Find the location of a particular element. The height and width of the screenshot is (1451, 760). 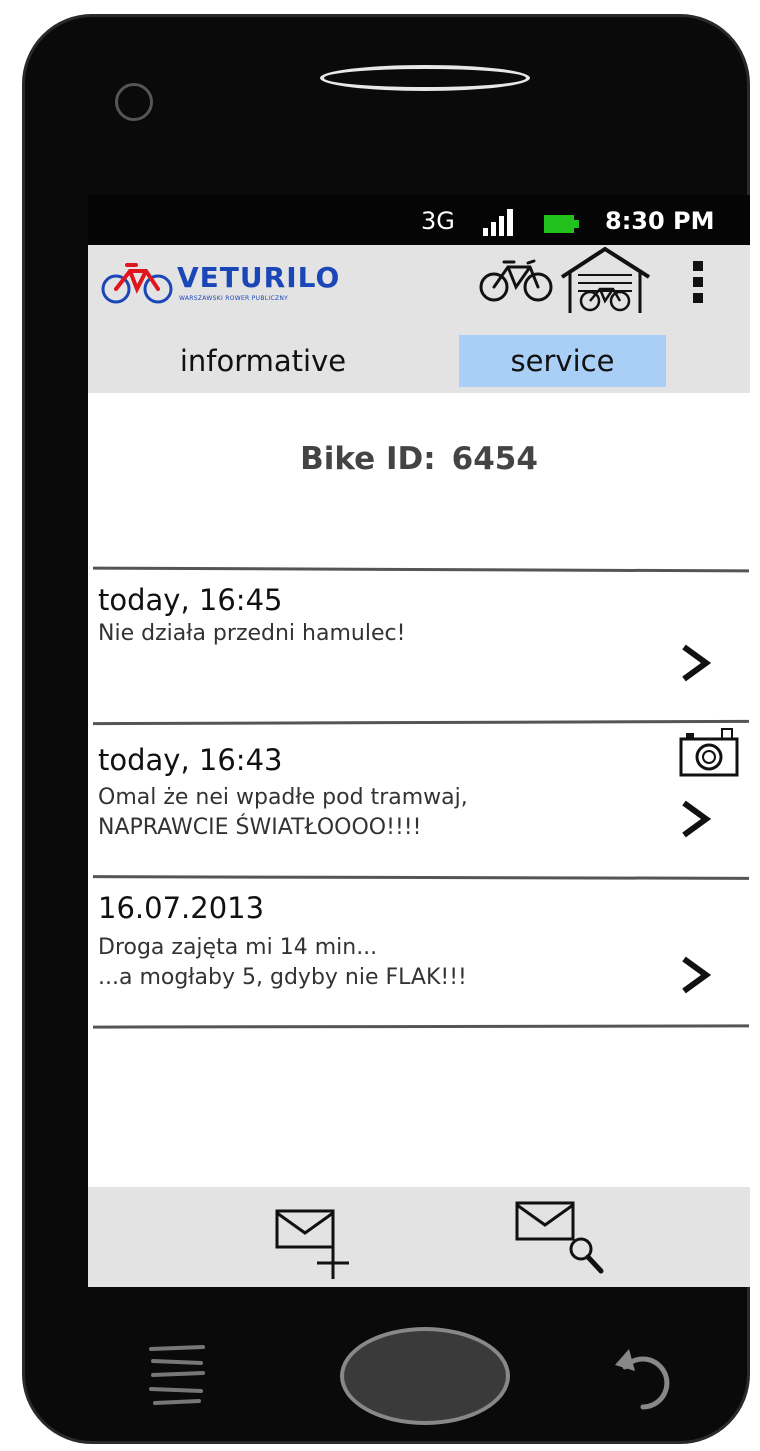

home-button is located at coordinates (425, 1376).